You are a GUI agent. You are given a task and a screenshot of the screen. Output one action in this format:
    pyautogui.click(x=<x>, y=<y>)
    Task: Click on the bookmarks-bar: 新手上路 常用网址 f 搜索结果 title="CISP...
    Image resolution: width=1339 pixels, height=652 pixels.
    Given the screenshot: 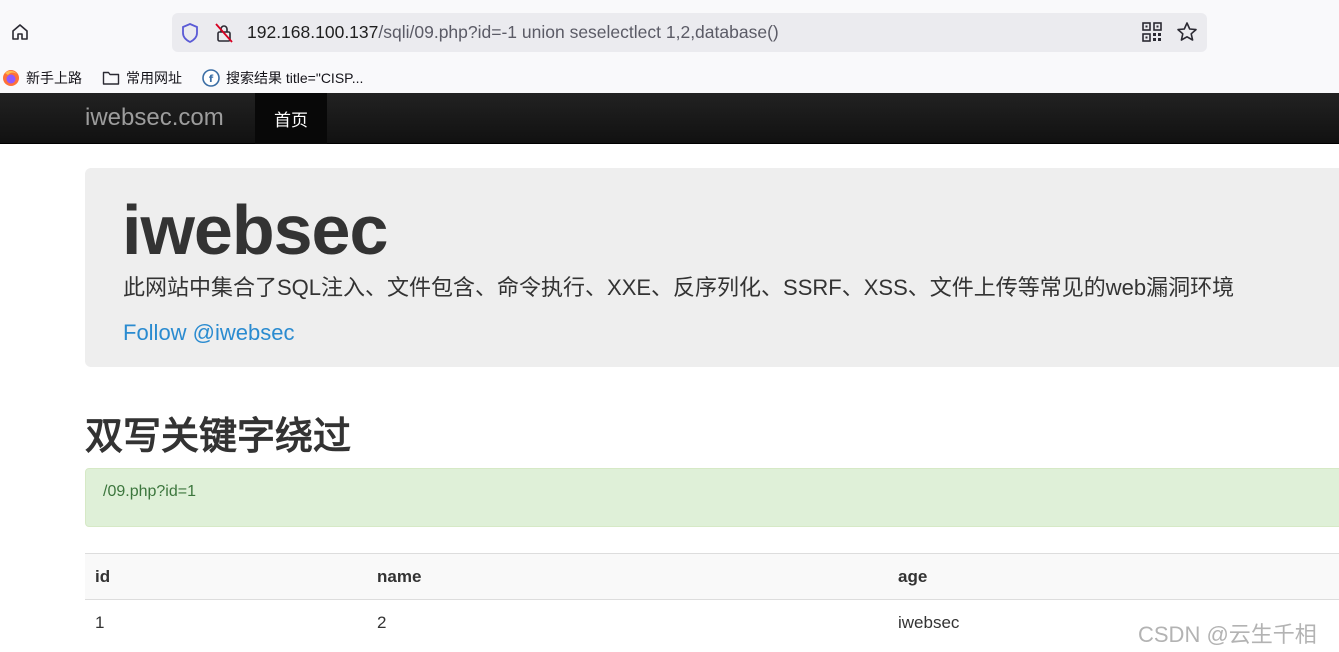 What is the action you would take?
    pyautogui.click(x=669, y=77)
    